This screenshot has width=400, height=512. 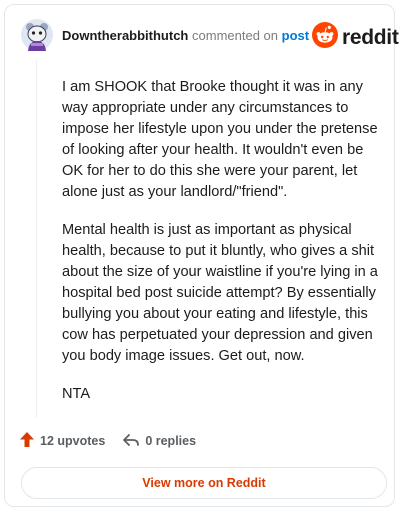 I want to click on comment-paragraph-3: NTA, so click(x=76, y=394).